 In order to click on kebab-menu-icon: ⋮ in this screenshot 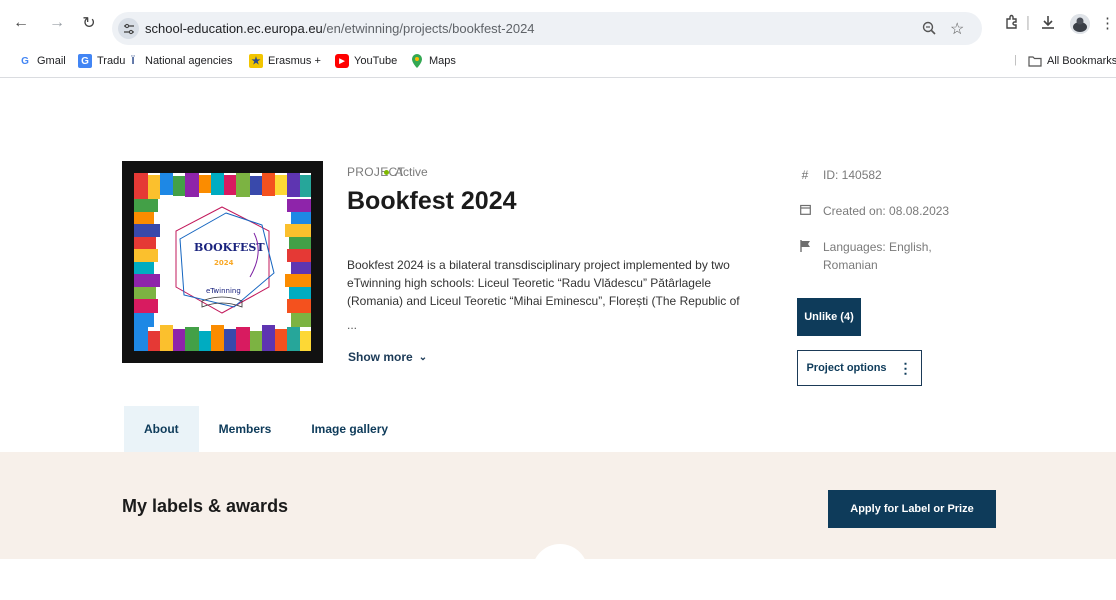, I will do `click(905, 367)`.